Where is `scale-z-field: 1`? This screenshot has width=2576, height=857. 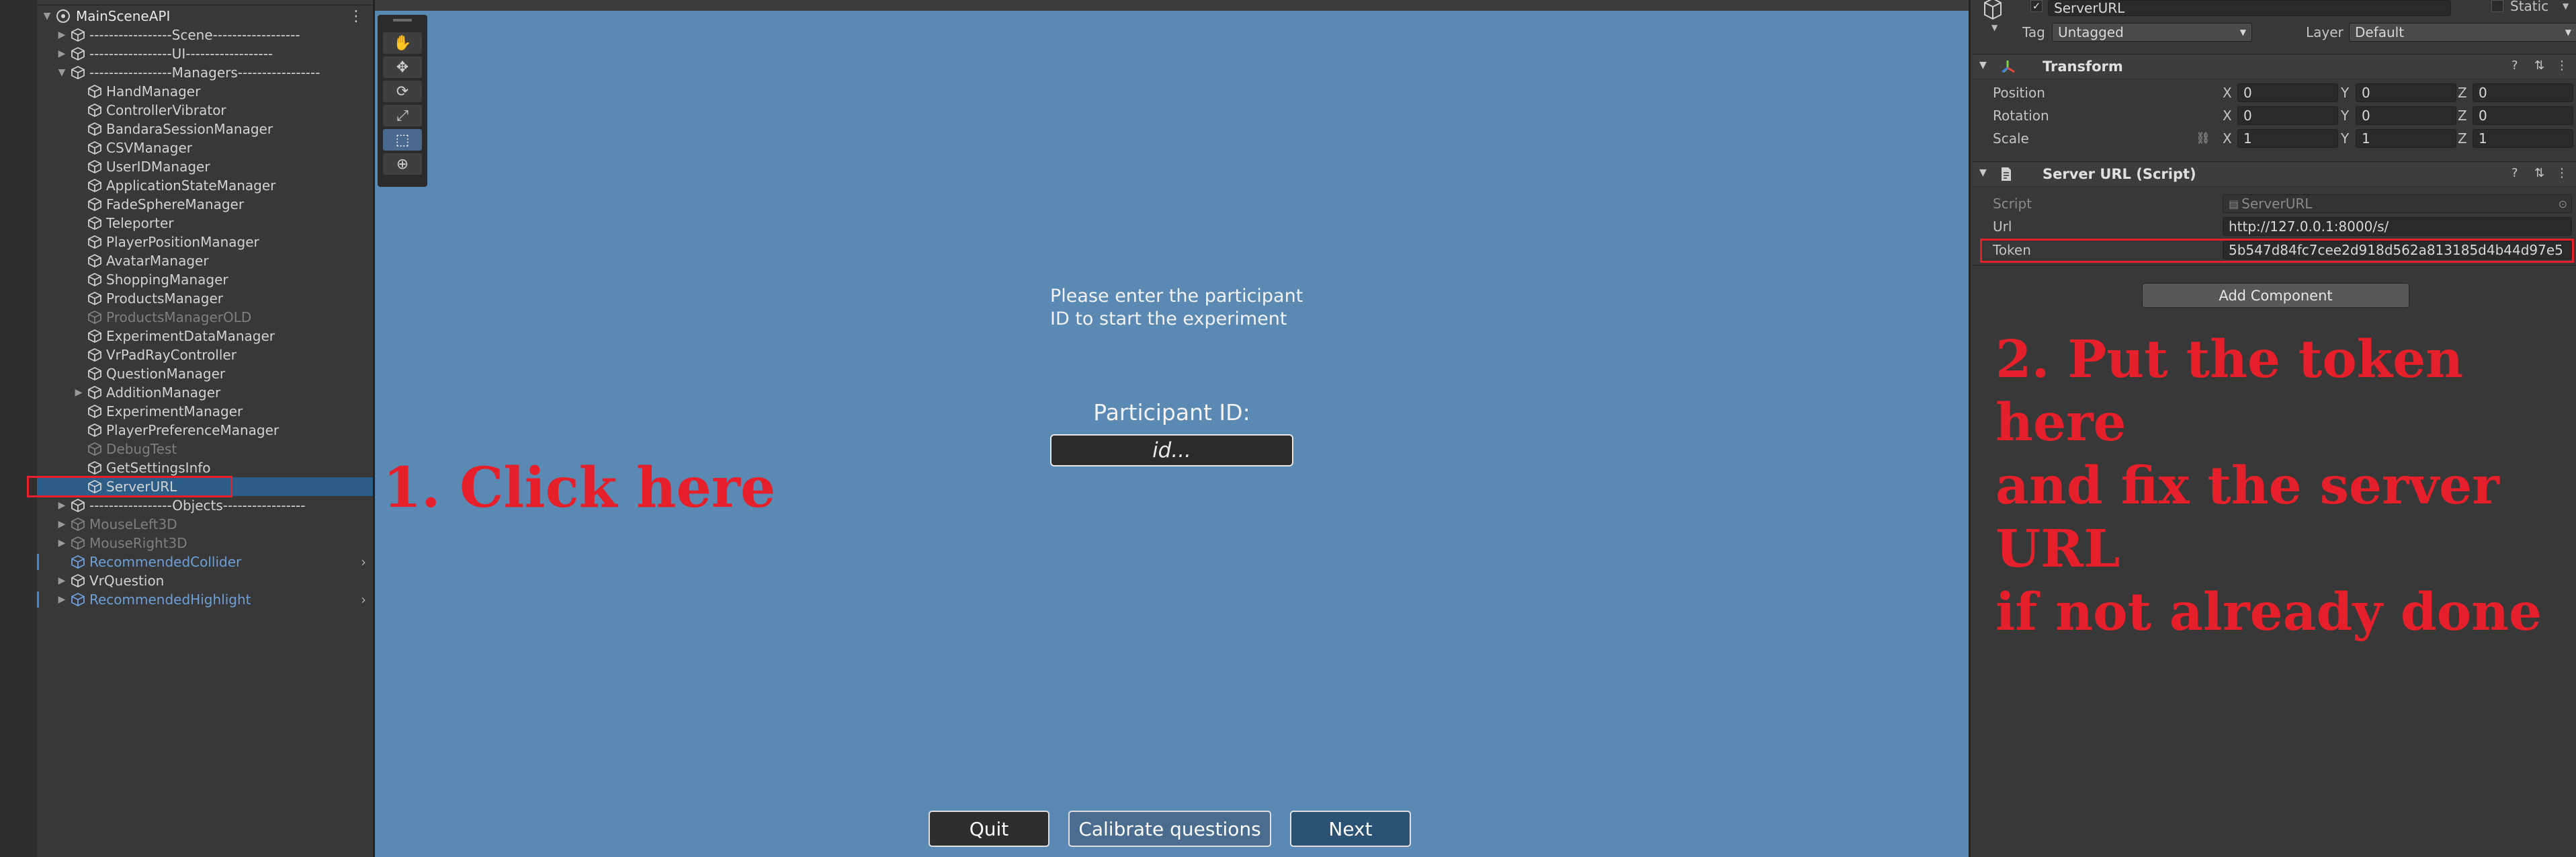 scale-z-field: 1 is located at coordinates (2523, 138).